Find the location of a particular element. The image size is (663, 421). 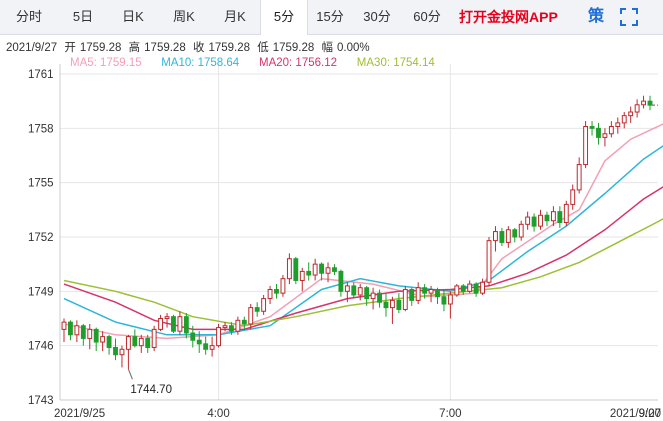

y-tick-label: 1743 is located at coordinates (41, 401).